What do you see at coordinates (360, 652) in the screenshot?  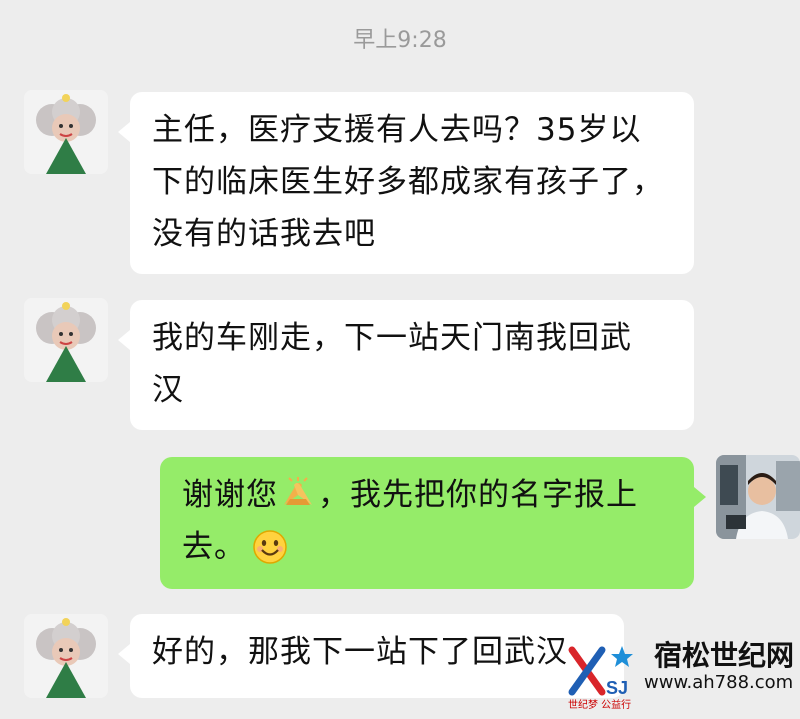 I see `message-text: 好的，那我下一站下了回武汉` at bounding box center [360, 652].